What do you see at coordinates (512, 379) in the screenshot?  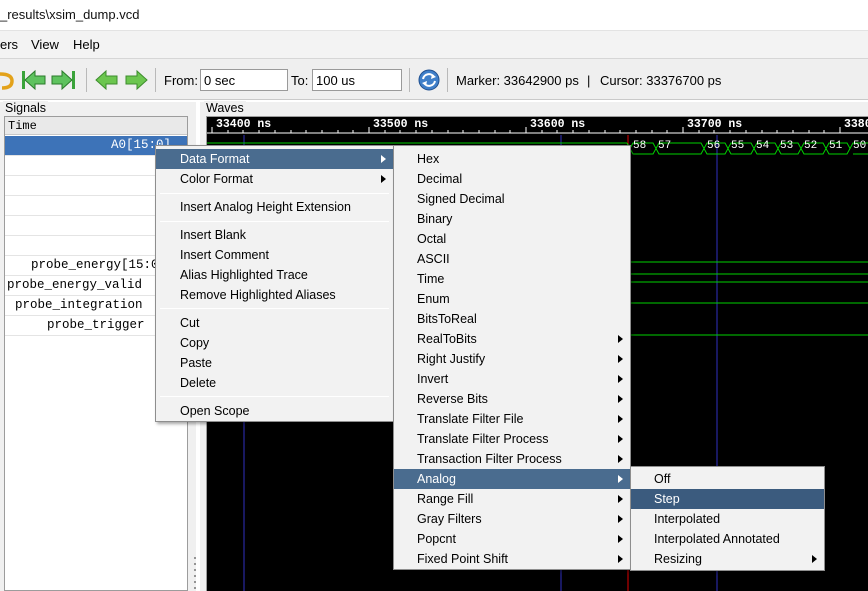 I see `format-item-invert: Invert` at bounding box center [512, 379].